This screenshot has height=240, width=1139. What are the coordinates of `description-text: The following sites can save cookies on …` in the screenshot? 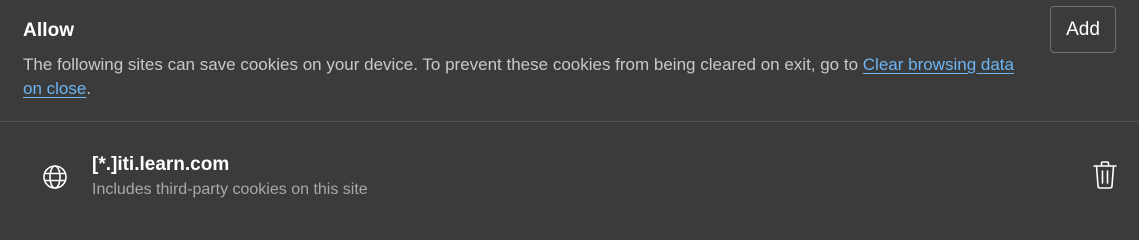 It's located at (443, 64).